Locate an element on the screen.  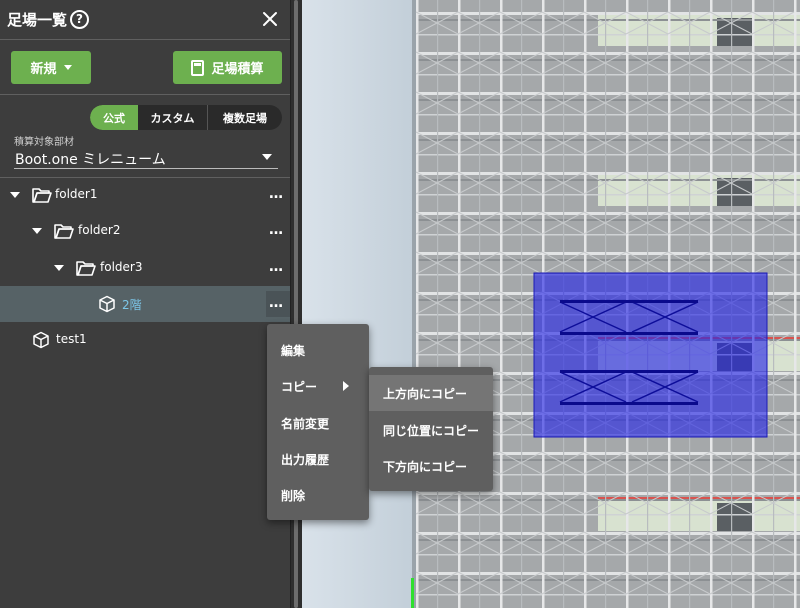
estimate-button: 足場積算 is located at coordinates (227, 67).